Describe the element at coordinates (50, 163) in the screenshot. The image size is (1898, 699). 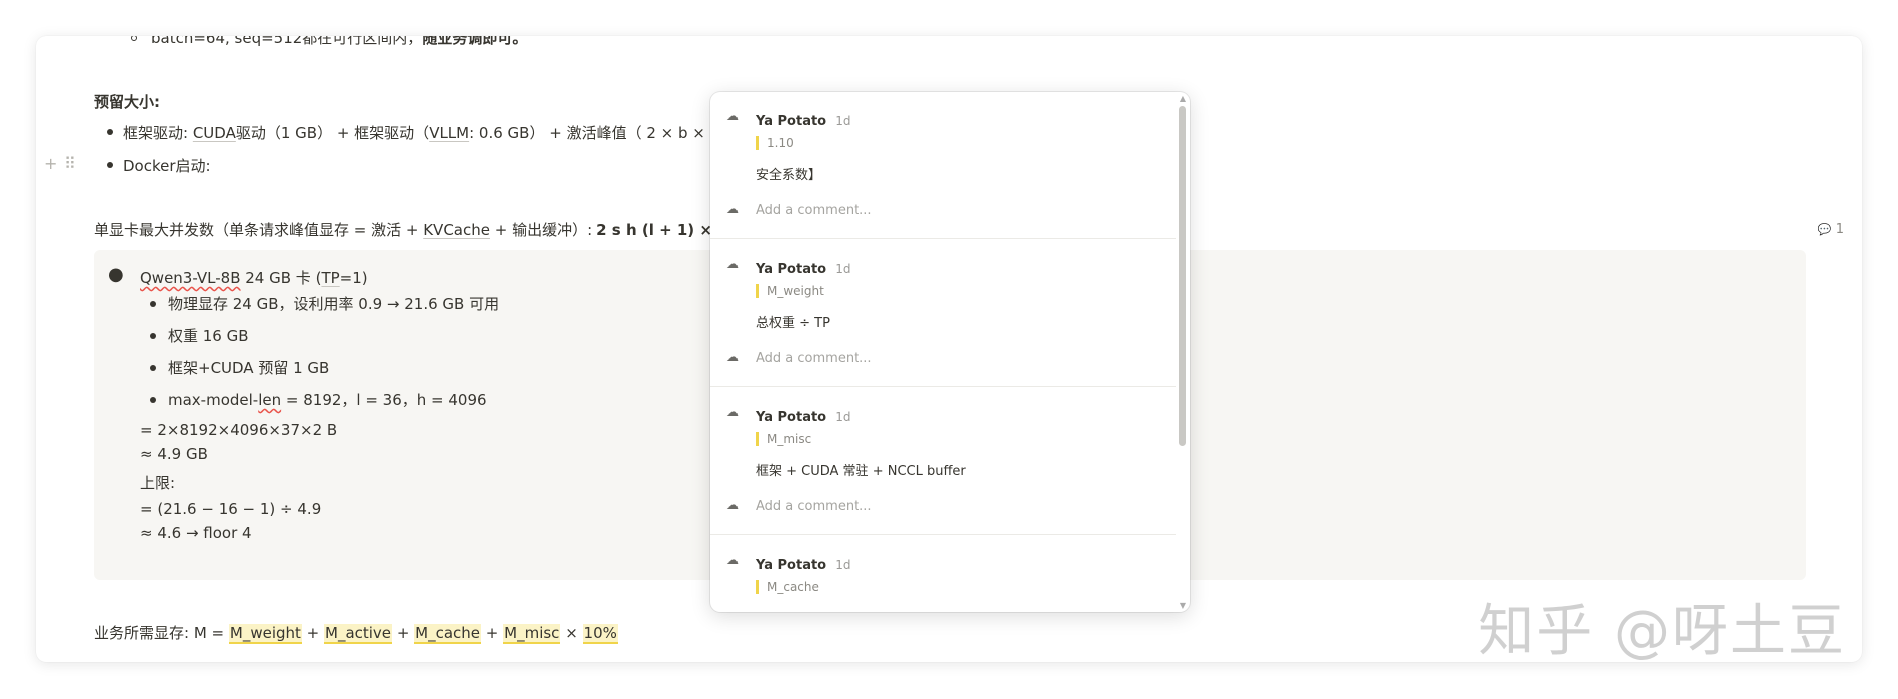
I see `add-block-icon: +` at that location.